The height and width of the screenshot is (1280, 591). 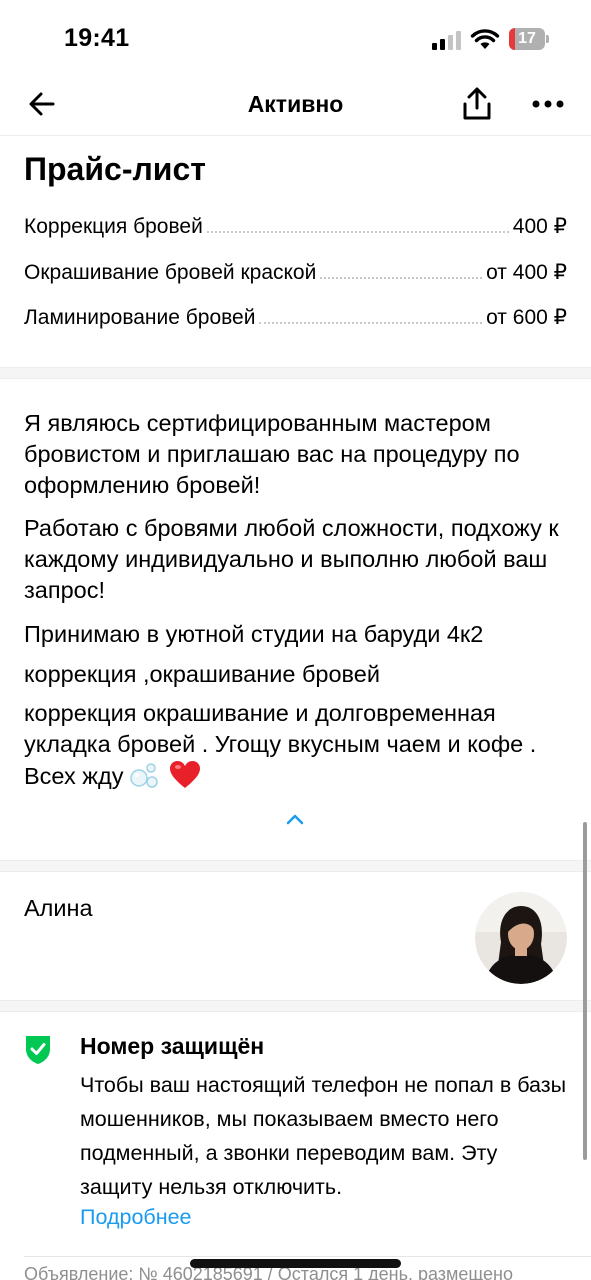 I want to click on share-icon, so click(x=477, y=104).